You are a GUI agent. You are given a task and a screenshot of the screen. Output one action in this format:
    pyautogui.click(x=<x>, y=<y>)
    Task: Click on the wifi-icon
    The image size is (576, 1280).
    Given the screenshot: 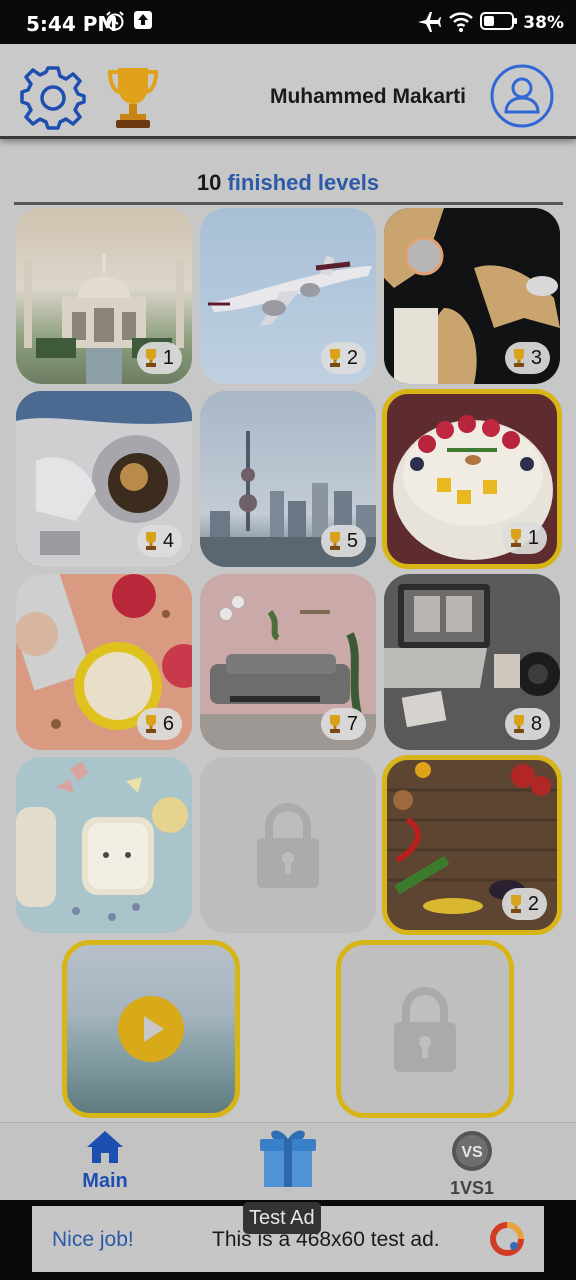 What is the action you would take?
    pyautogui.click(x=461, y=22)
    